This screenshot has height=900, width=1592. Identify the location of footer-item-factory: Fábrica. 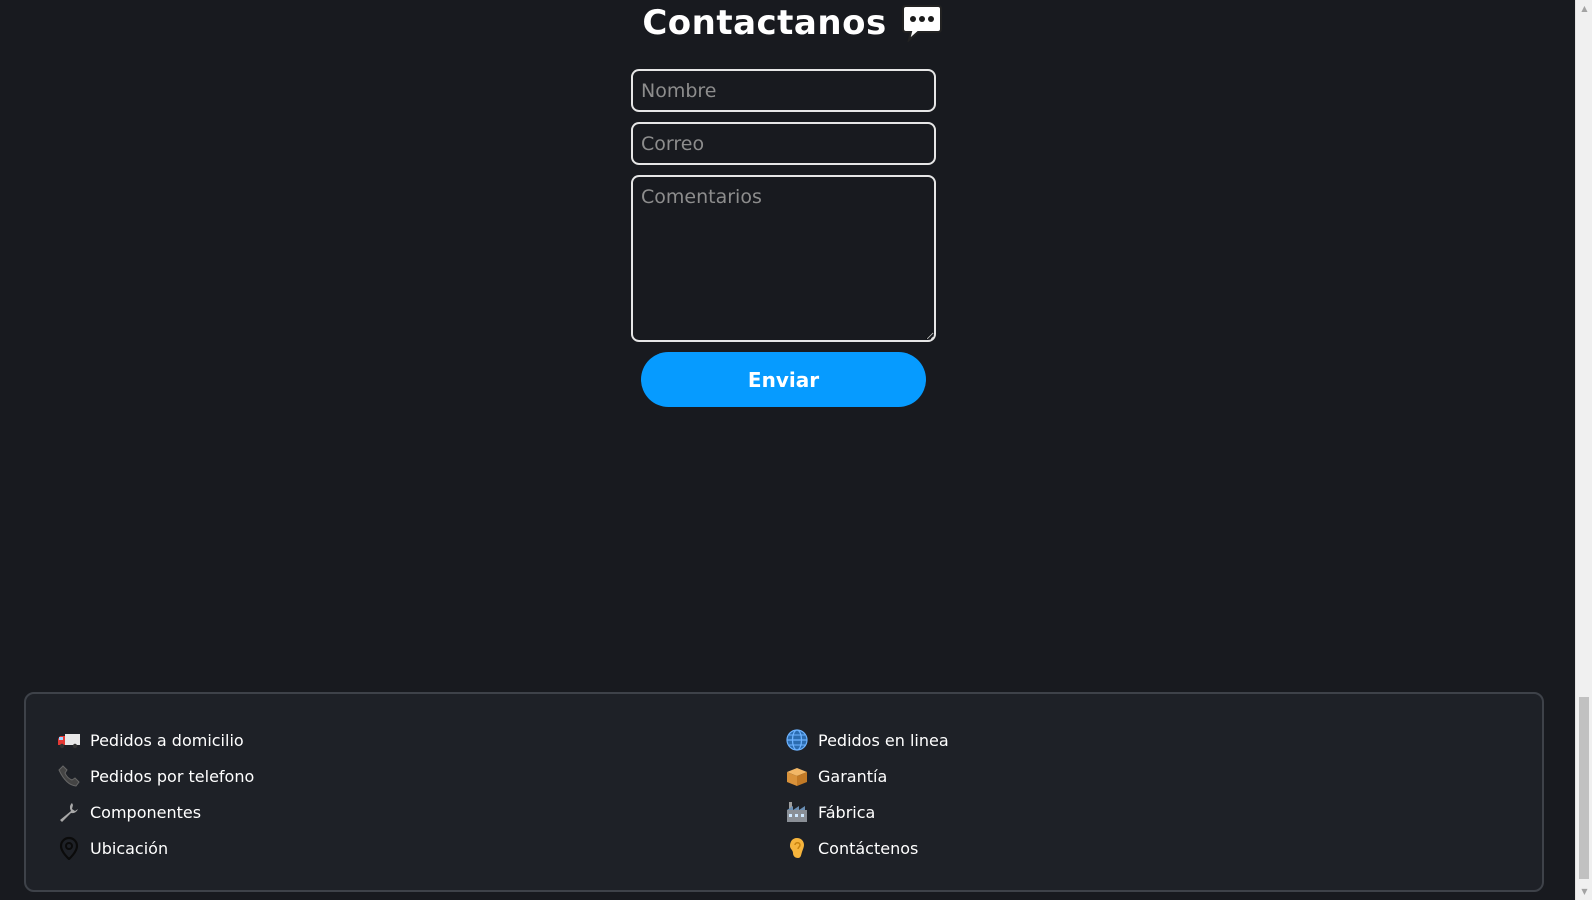
(866, 812).